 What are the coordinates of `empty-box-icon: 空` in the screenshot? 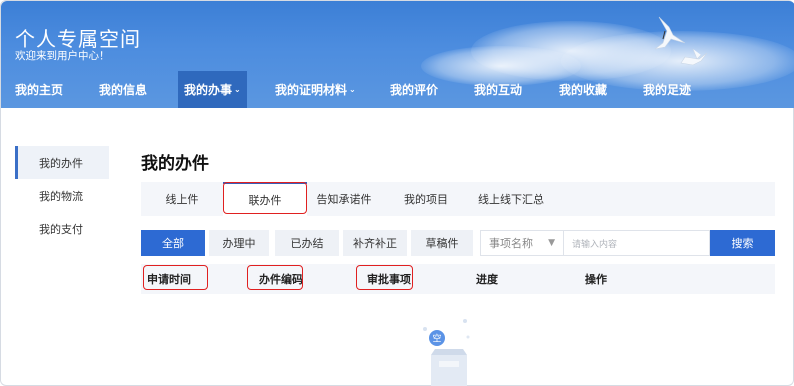 It's located at (446, 352).